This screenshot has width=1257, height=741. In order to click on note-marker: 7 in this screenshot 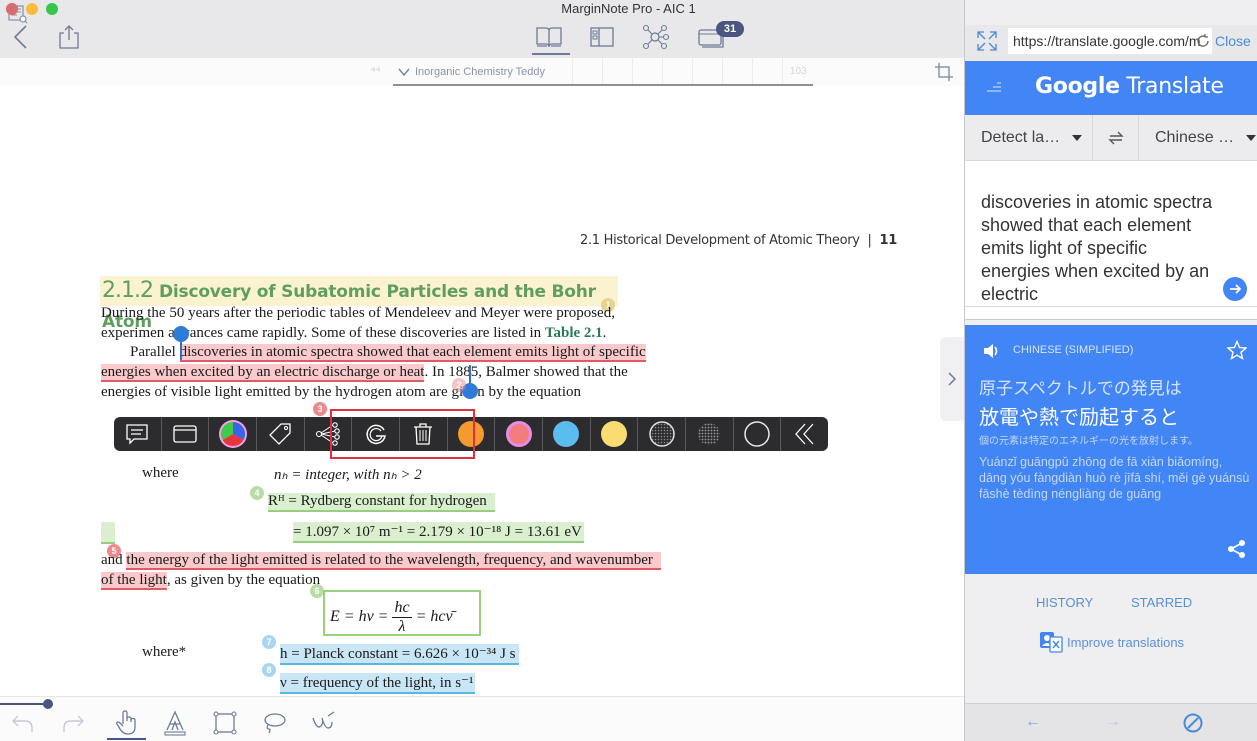, I will do `click(269, 642)`.